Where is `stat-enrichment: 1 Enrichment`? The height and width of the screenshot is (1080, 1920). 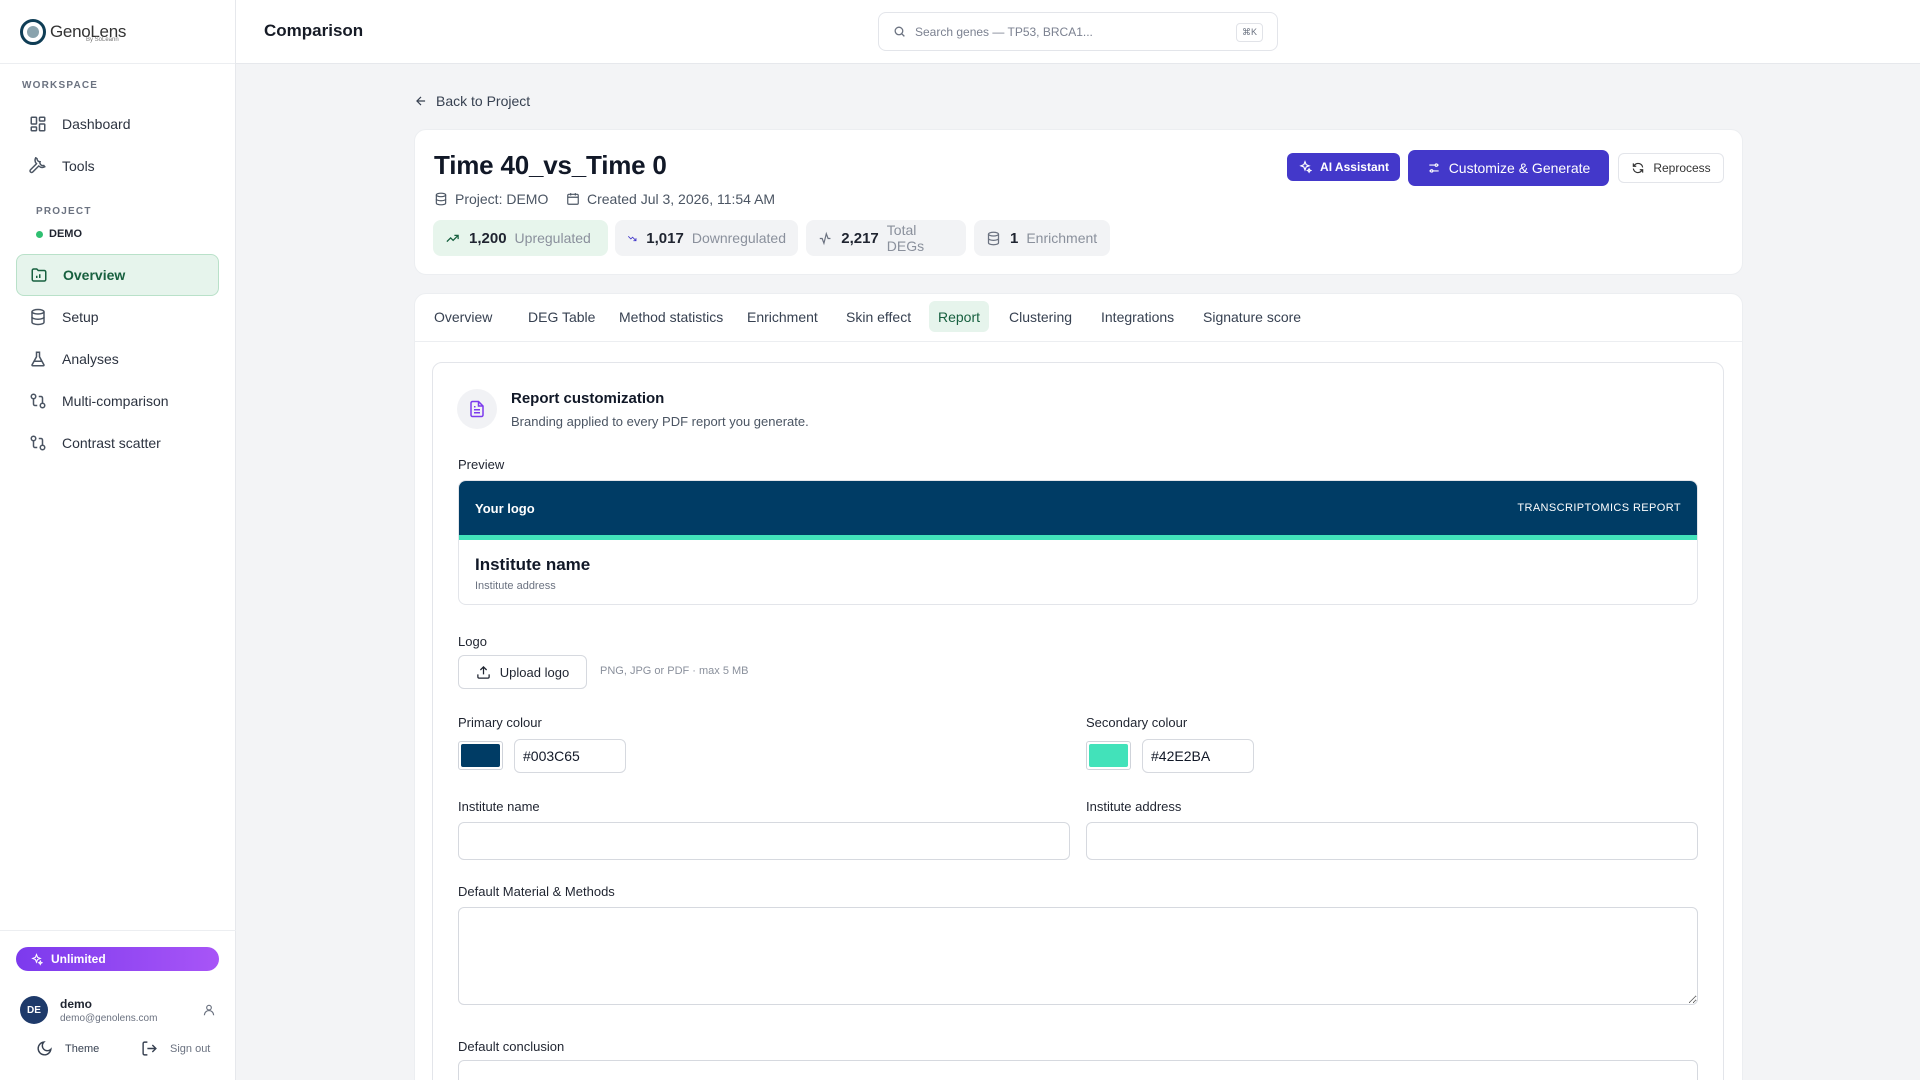 stat-enrichment: 1 Enrichment is located at coordinates (1042, 238).